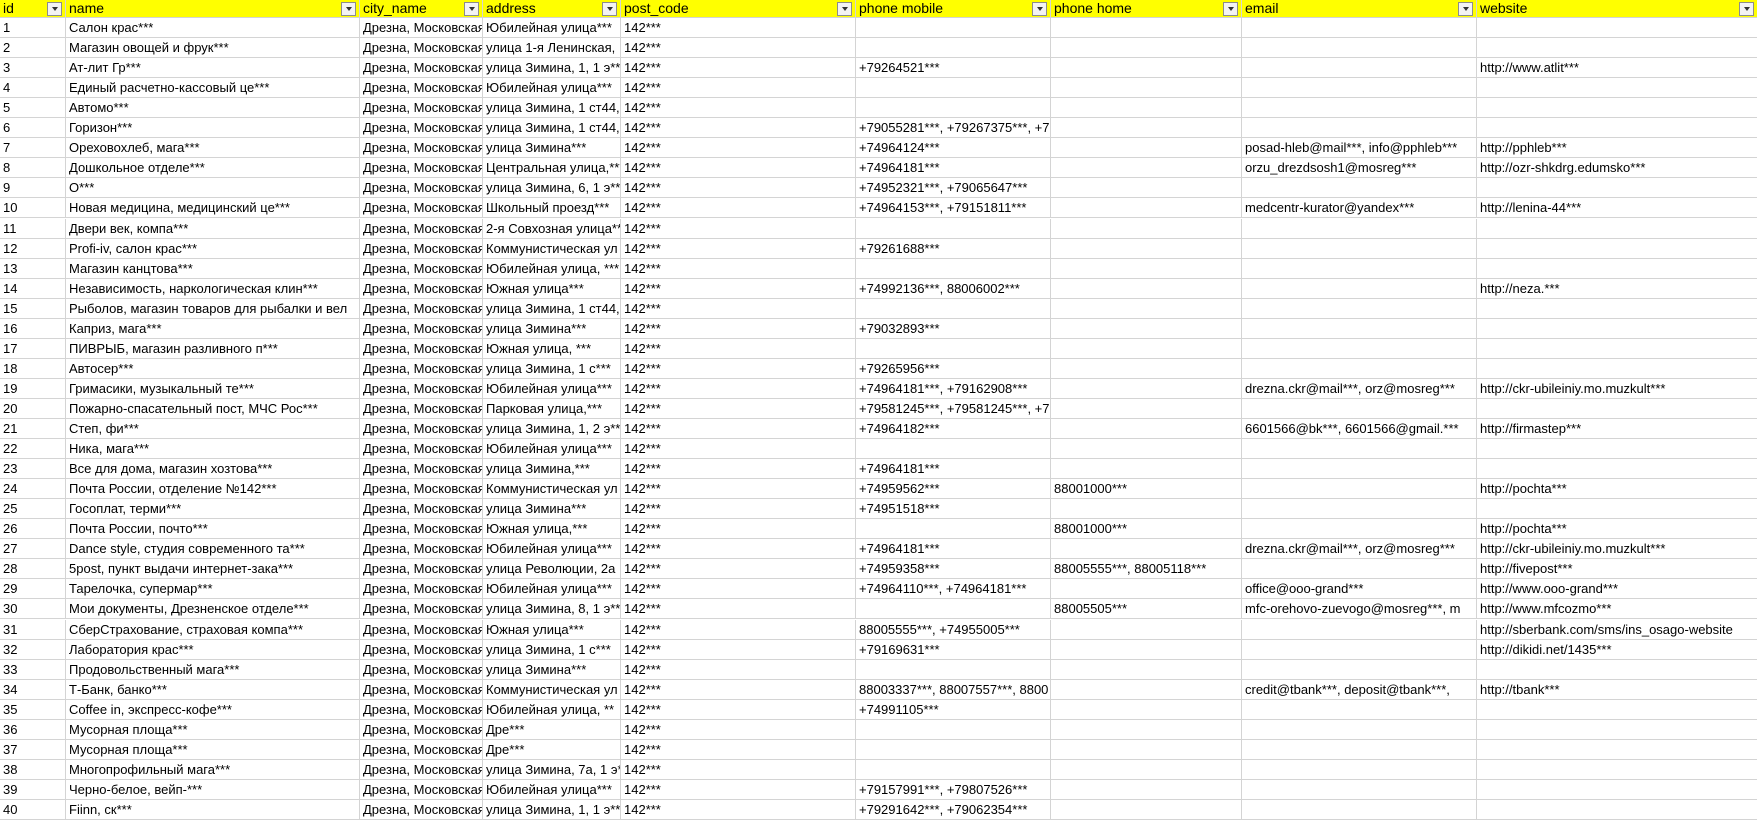  I want to click on cell-address: Южная улица***, so click(552, 288).